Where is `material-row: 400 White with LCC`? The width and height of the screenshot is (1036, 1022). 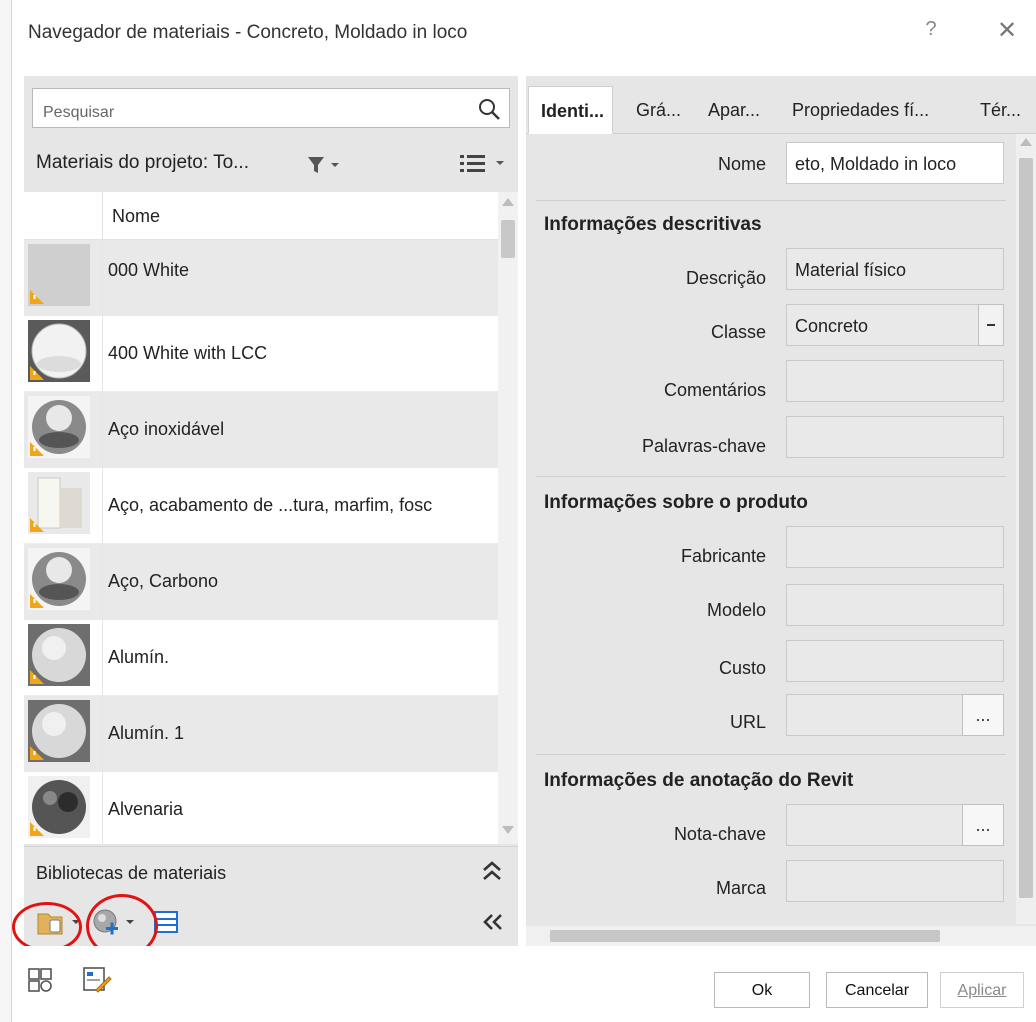 material-row: 400 White with LCC is located at coordinates (261, 354).